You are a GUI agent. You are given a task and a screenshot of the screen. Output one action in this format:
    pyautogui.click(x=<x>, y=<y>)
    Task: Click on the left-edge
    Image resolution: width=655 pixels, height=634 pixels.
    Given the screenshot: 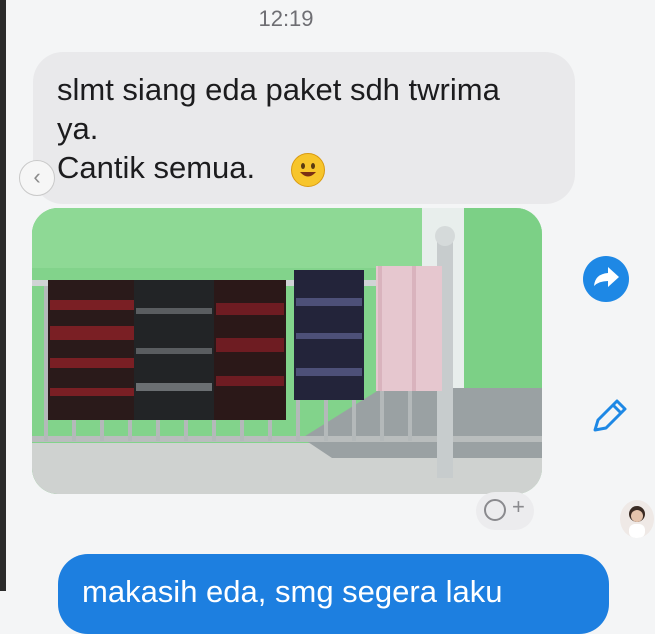 What is the action you would take?
    pyautogui.click(x=3, y=295)
    